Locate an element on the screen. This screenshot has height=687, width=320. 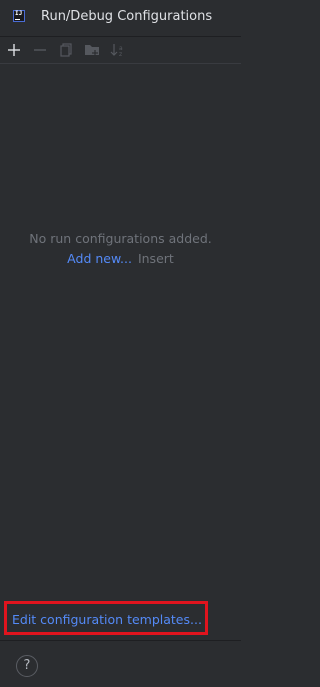
app-icon-text: IJ is located at coordinates (19, 13).